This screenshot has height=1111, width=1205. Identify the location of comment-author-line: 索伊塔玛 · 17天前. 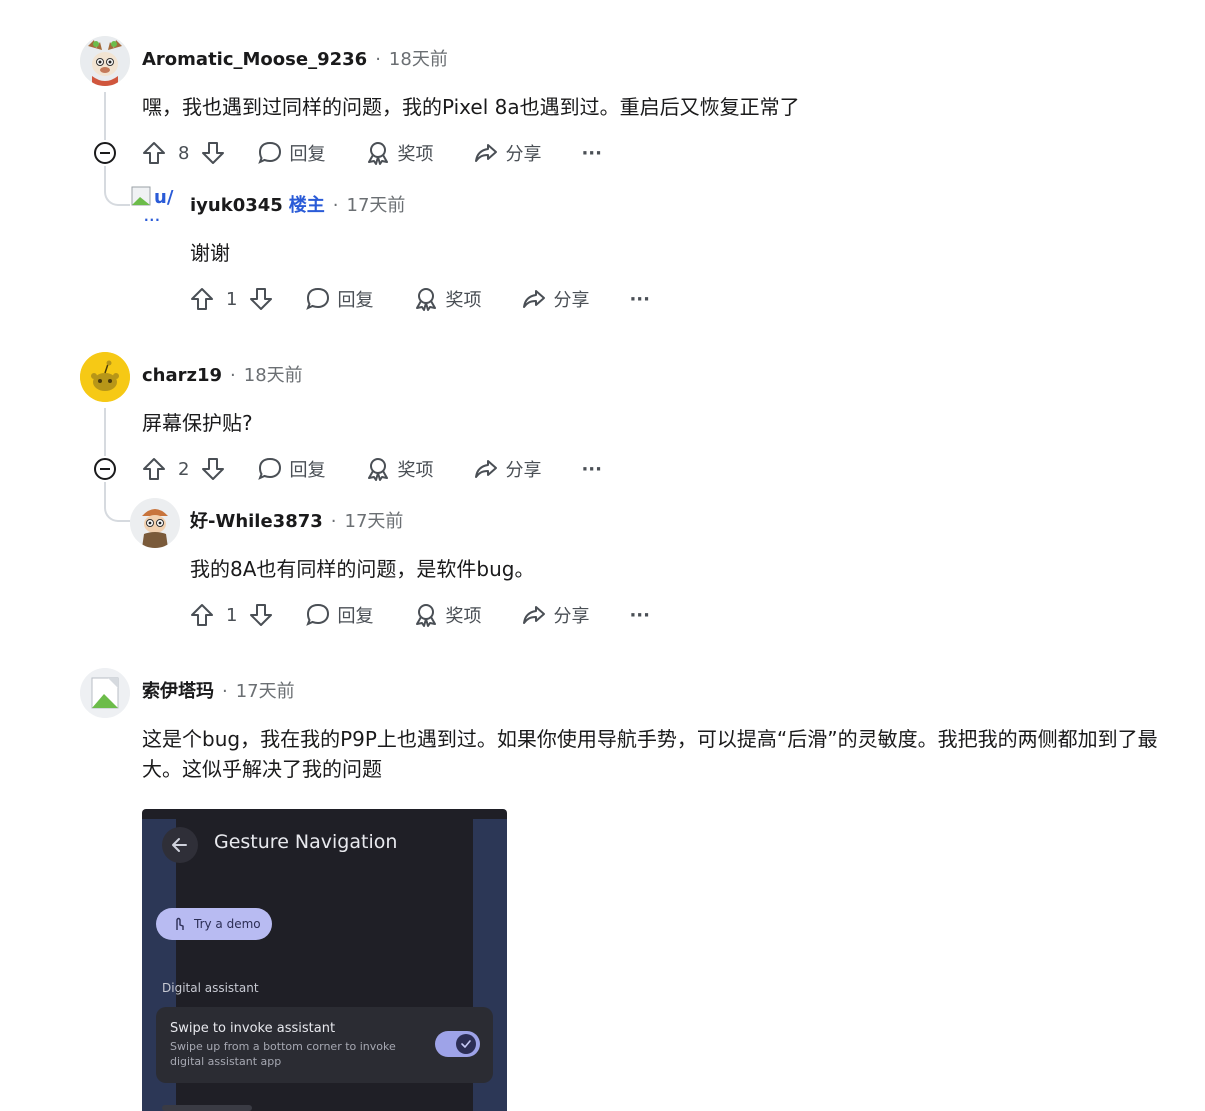
(218, 690).